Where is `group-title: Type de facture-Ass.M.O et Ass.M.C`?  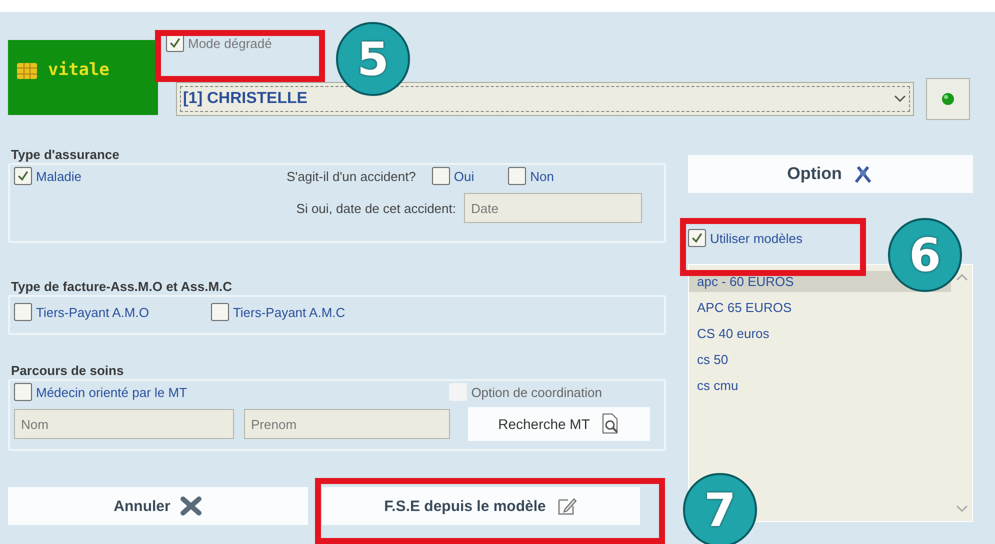
group-title: Type de facture-Ass.M.O et Ass.M.C is located at coordinates (122, 287).